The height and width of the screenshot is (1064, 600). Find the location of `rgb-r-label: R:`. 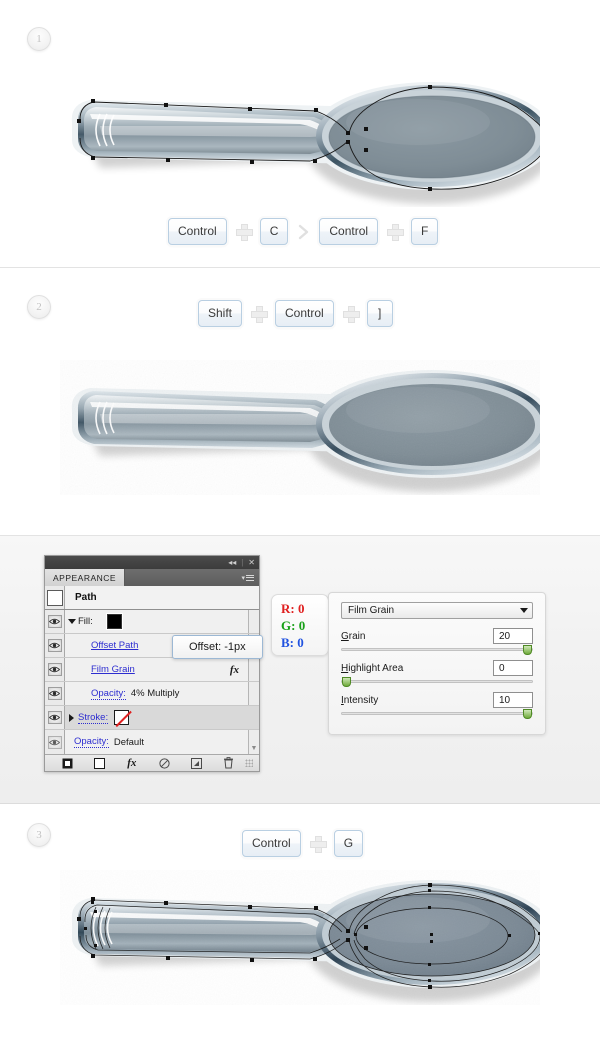

rgb-r-label: R: is located at coordinates (288, 608).